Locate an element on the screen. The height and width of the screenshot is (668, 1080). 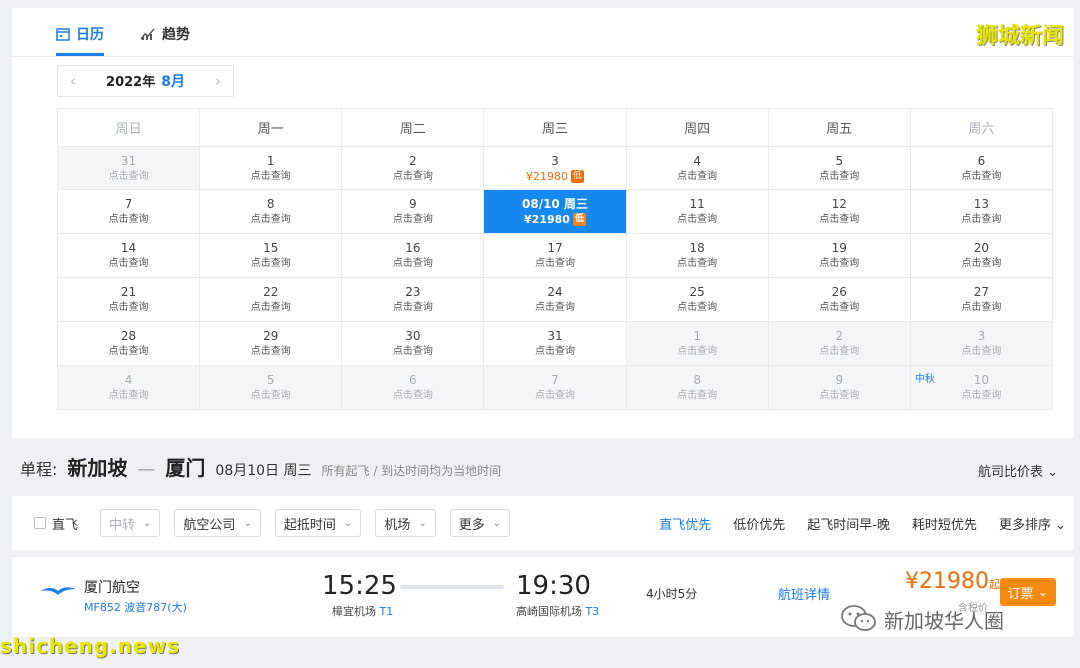
day-number: 5 is located at coordinates (270, 380).